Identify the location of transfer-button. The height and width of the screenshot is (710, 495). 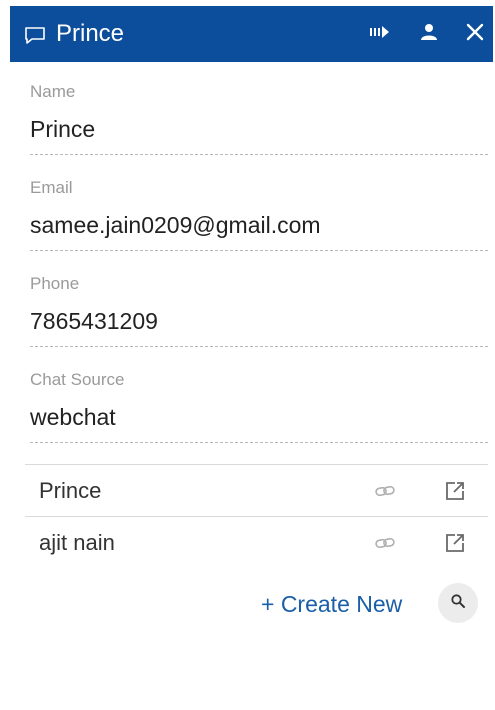
(380, 34).